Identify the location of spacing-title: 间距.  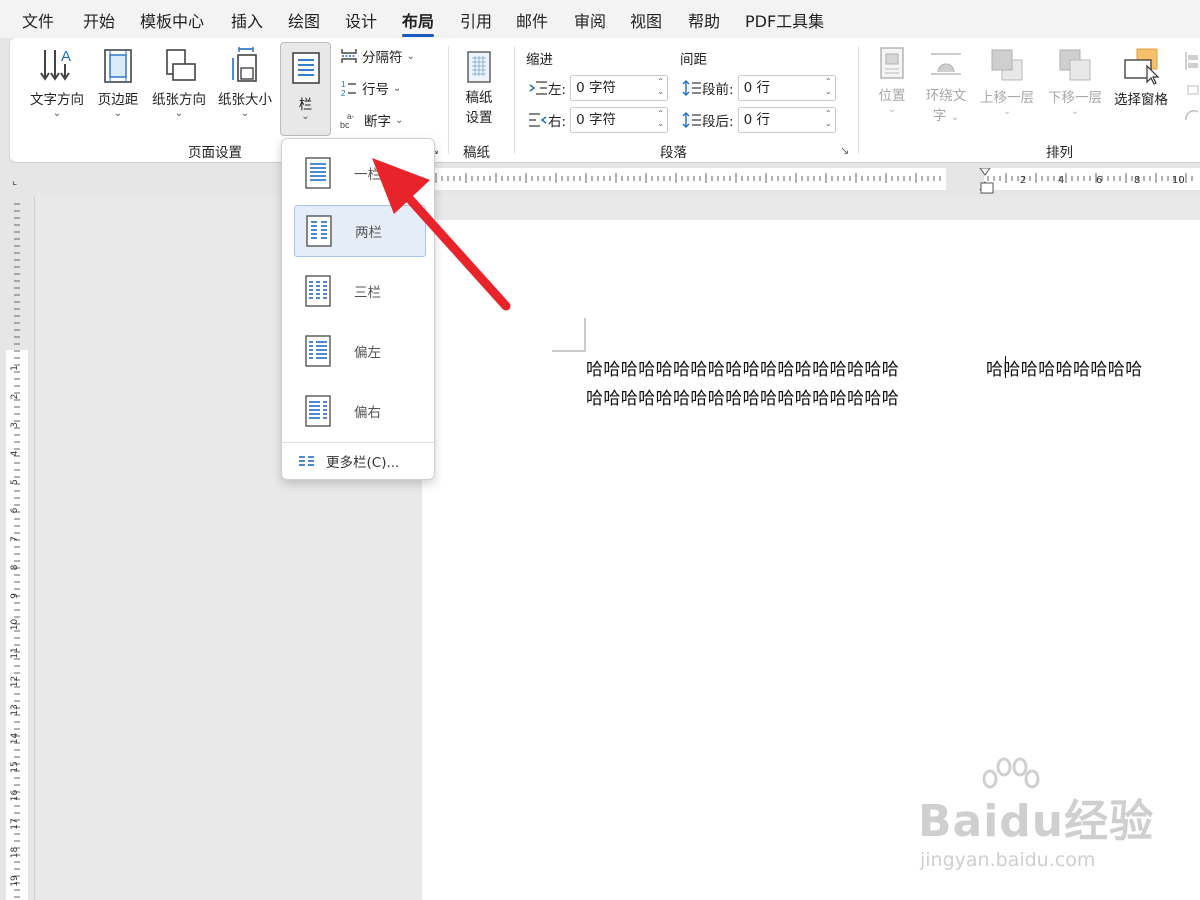
(693, 60).